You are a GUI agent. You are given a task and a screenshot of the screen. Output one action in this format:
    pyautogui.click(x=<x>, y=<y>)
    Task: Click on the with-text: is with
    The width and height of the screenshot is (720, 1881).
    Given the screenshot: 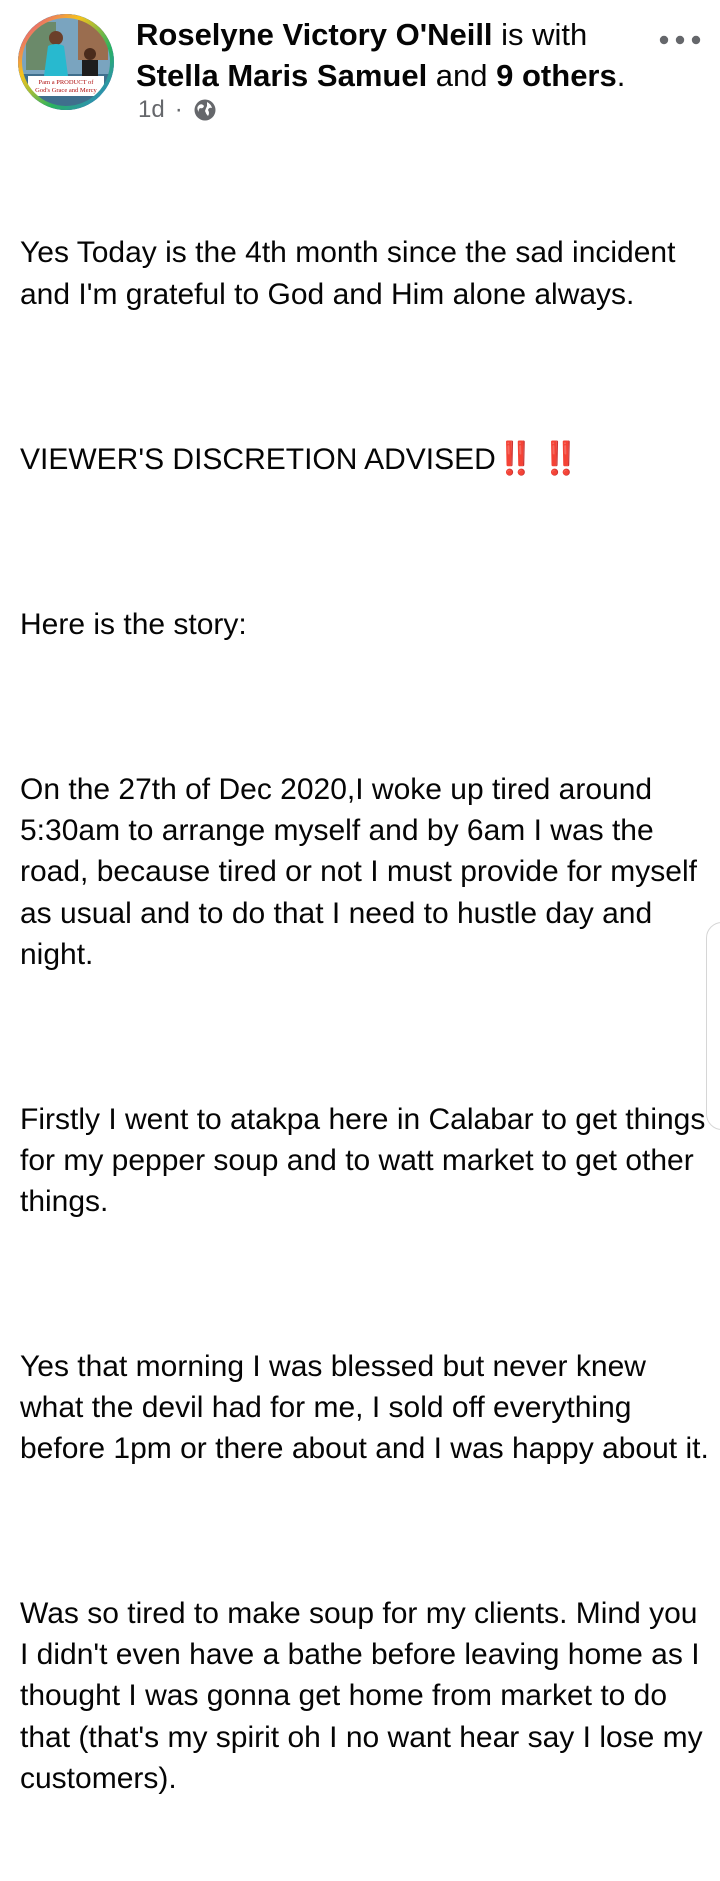 What is the action you would take?
    pyautogui.click(x=540, y=34)
    